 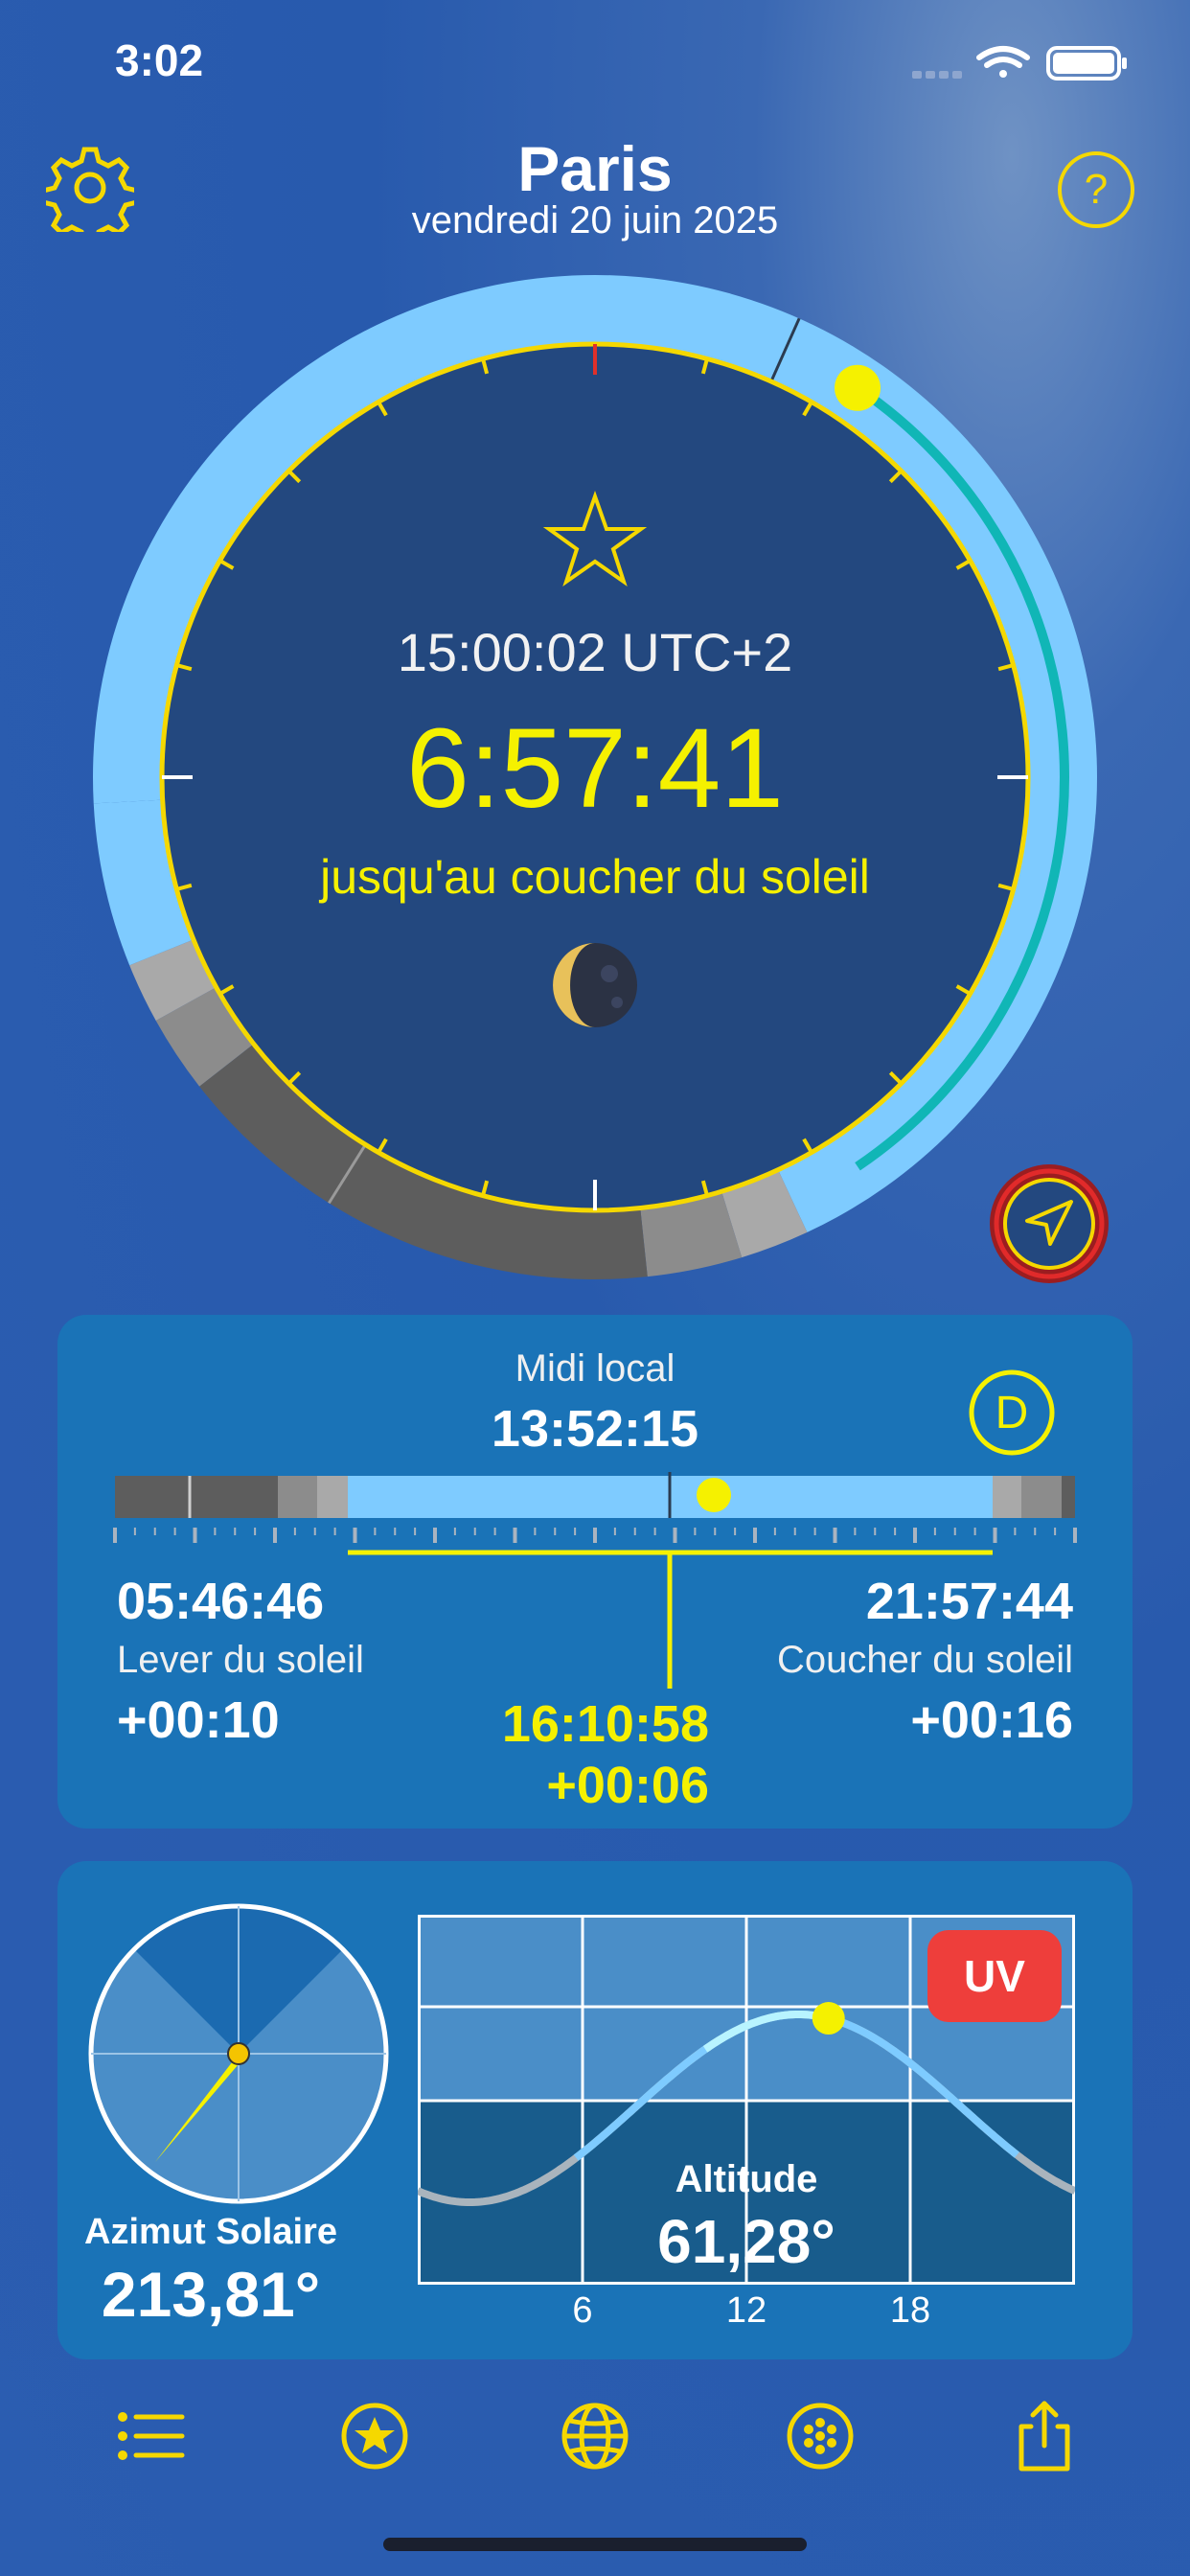 I want to click on dots-circle-icon, so click(x=821, y=2436).